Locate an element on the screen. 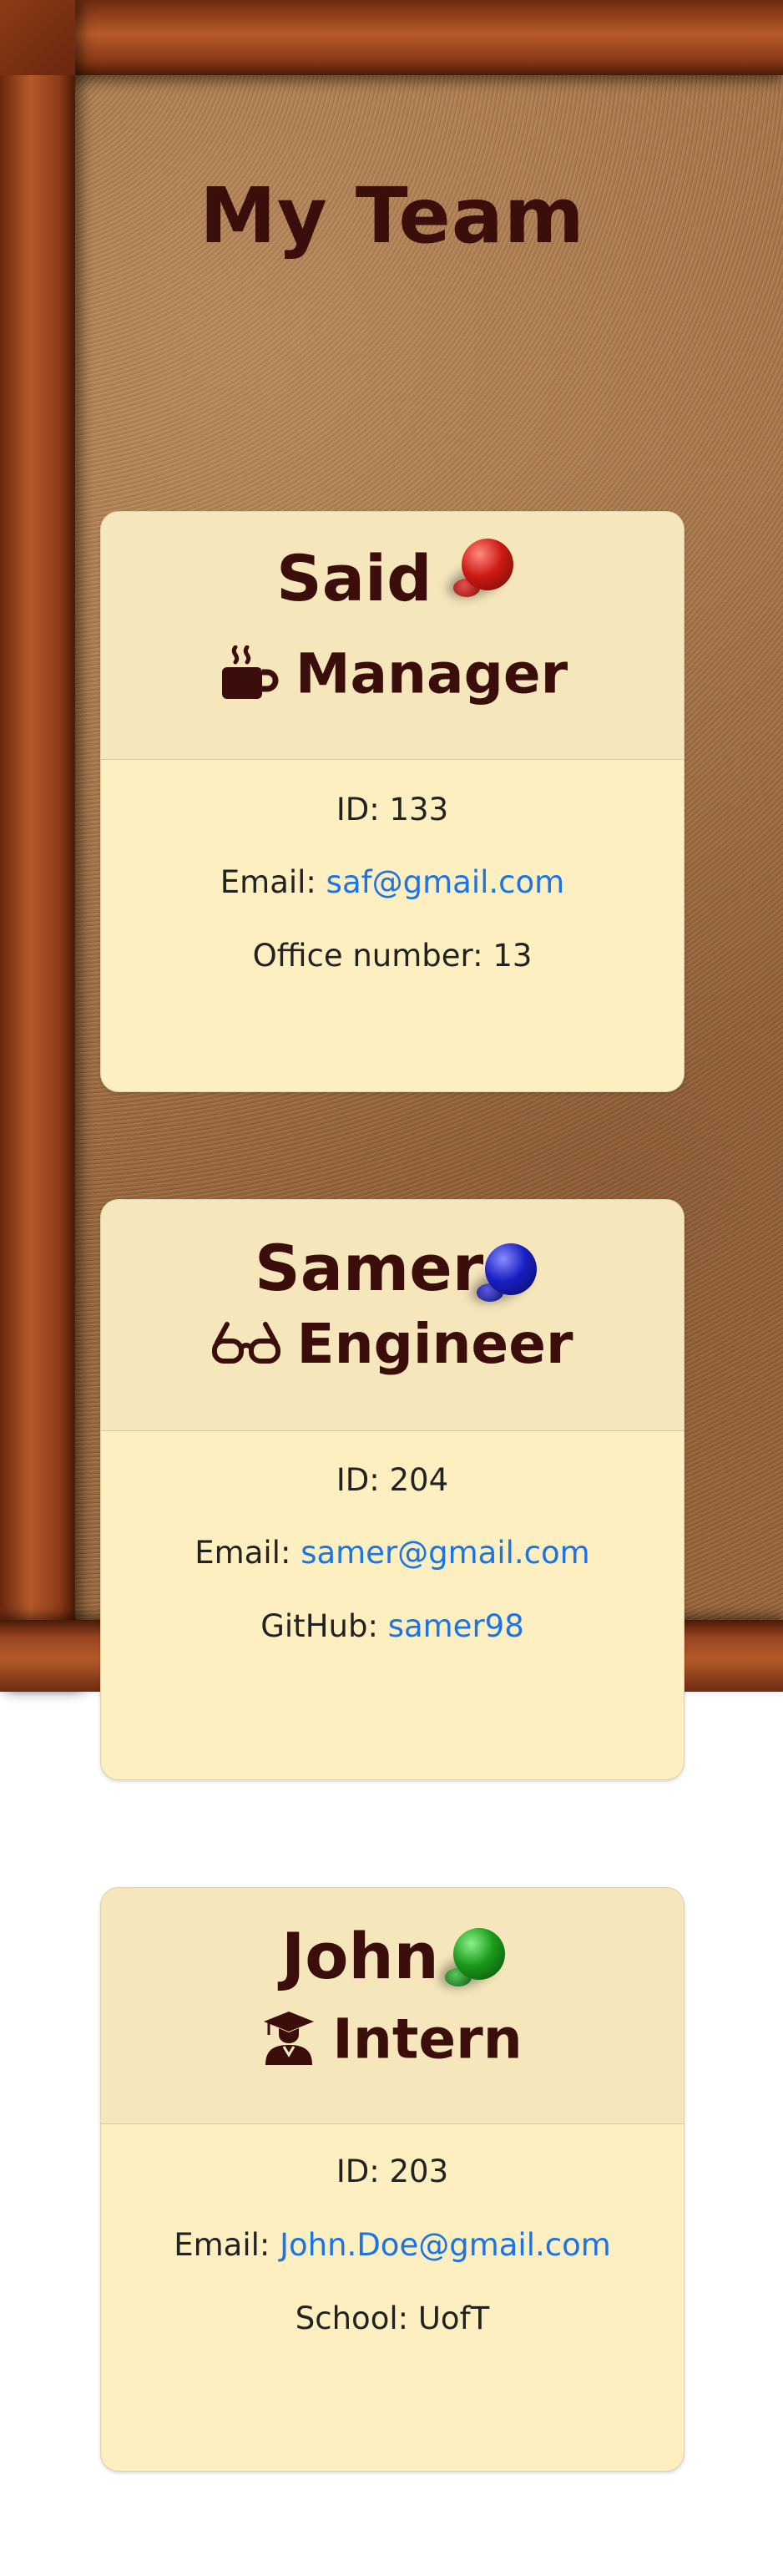  employee-role: Engineer is located at coordinates (392, 1347).